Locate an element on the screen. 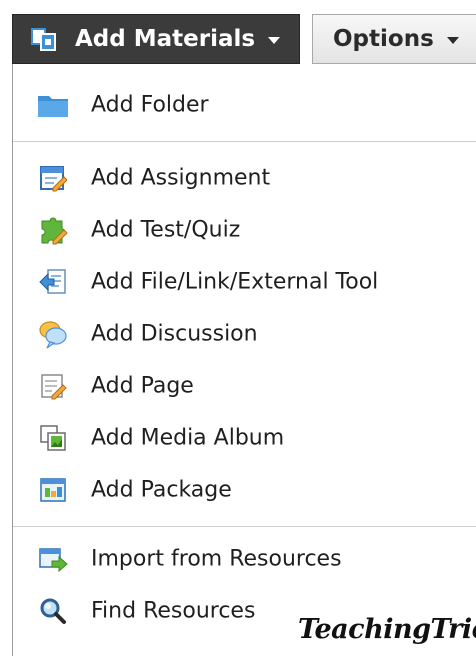  menu-item-label: Add Package is located at coordinates (161, 490).